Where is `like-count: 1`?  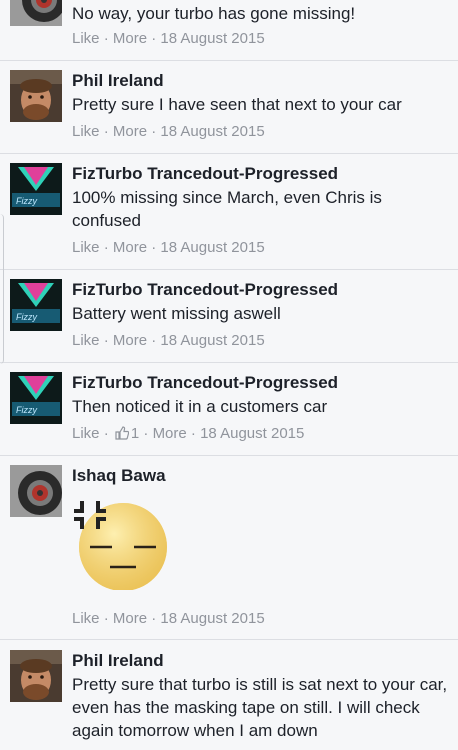 like-count: 1 is located at coordinates (135, 433).